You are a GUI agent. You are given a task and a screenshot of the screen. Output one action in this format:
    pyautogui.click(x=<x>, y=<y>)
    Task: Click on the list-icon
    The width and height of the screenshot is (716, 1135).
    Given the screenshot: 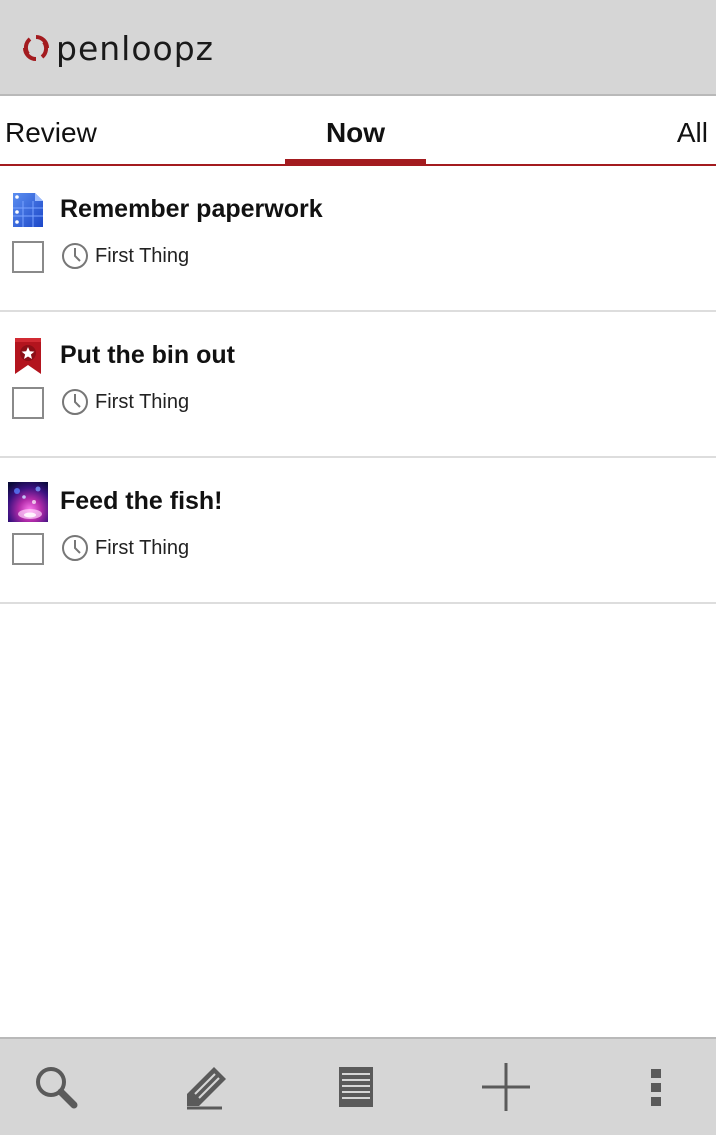 What is the action you would take?
    pyautogui.click(x=356, y=1087)
    